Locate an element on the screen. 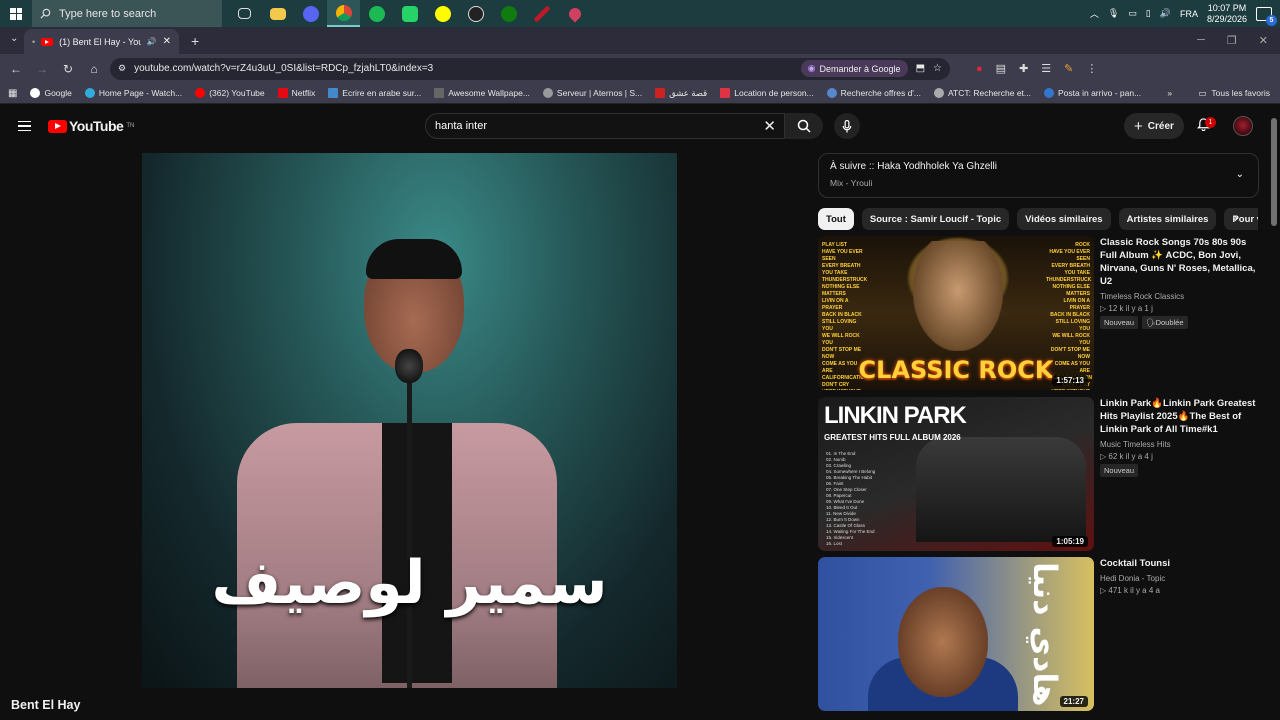  channel-name: Timeless Rock Classics is located at coordinates (1180, 296).